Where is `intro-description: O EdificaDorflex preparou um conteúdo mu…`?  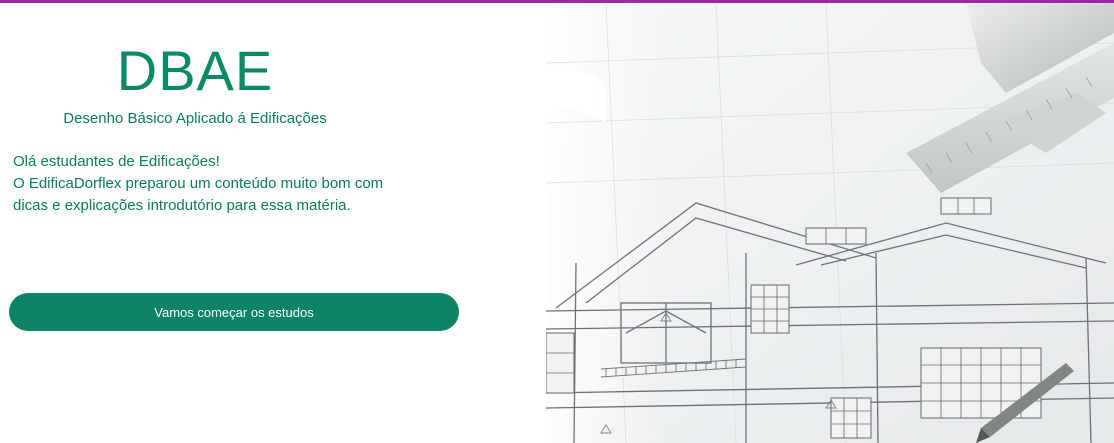 intro-description: O EdificaDorflex preparou um conteúdo mu… is located at coordinates (198, 194).